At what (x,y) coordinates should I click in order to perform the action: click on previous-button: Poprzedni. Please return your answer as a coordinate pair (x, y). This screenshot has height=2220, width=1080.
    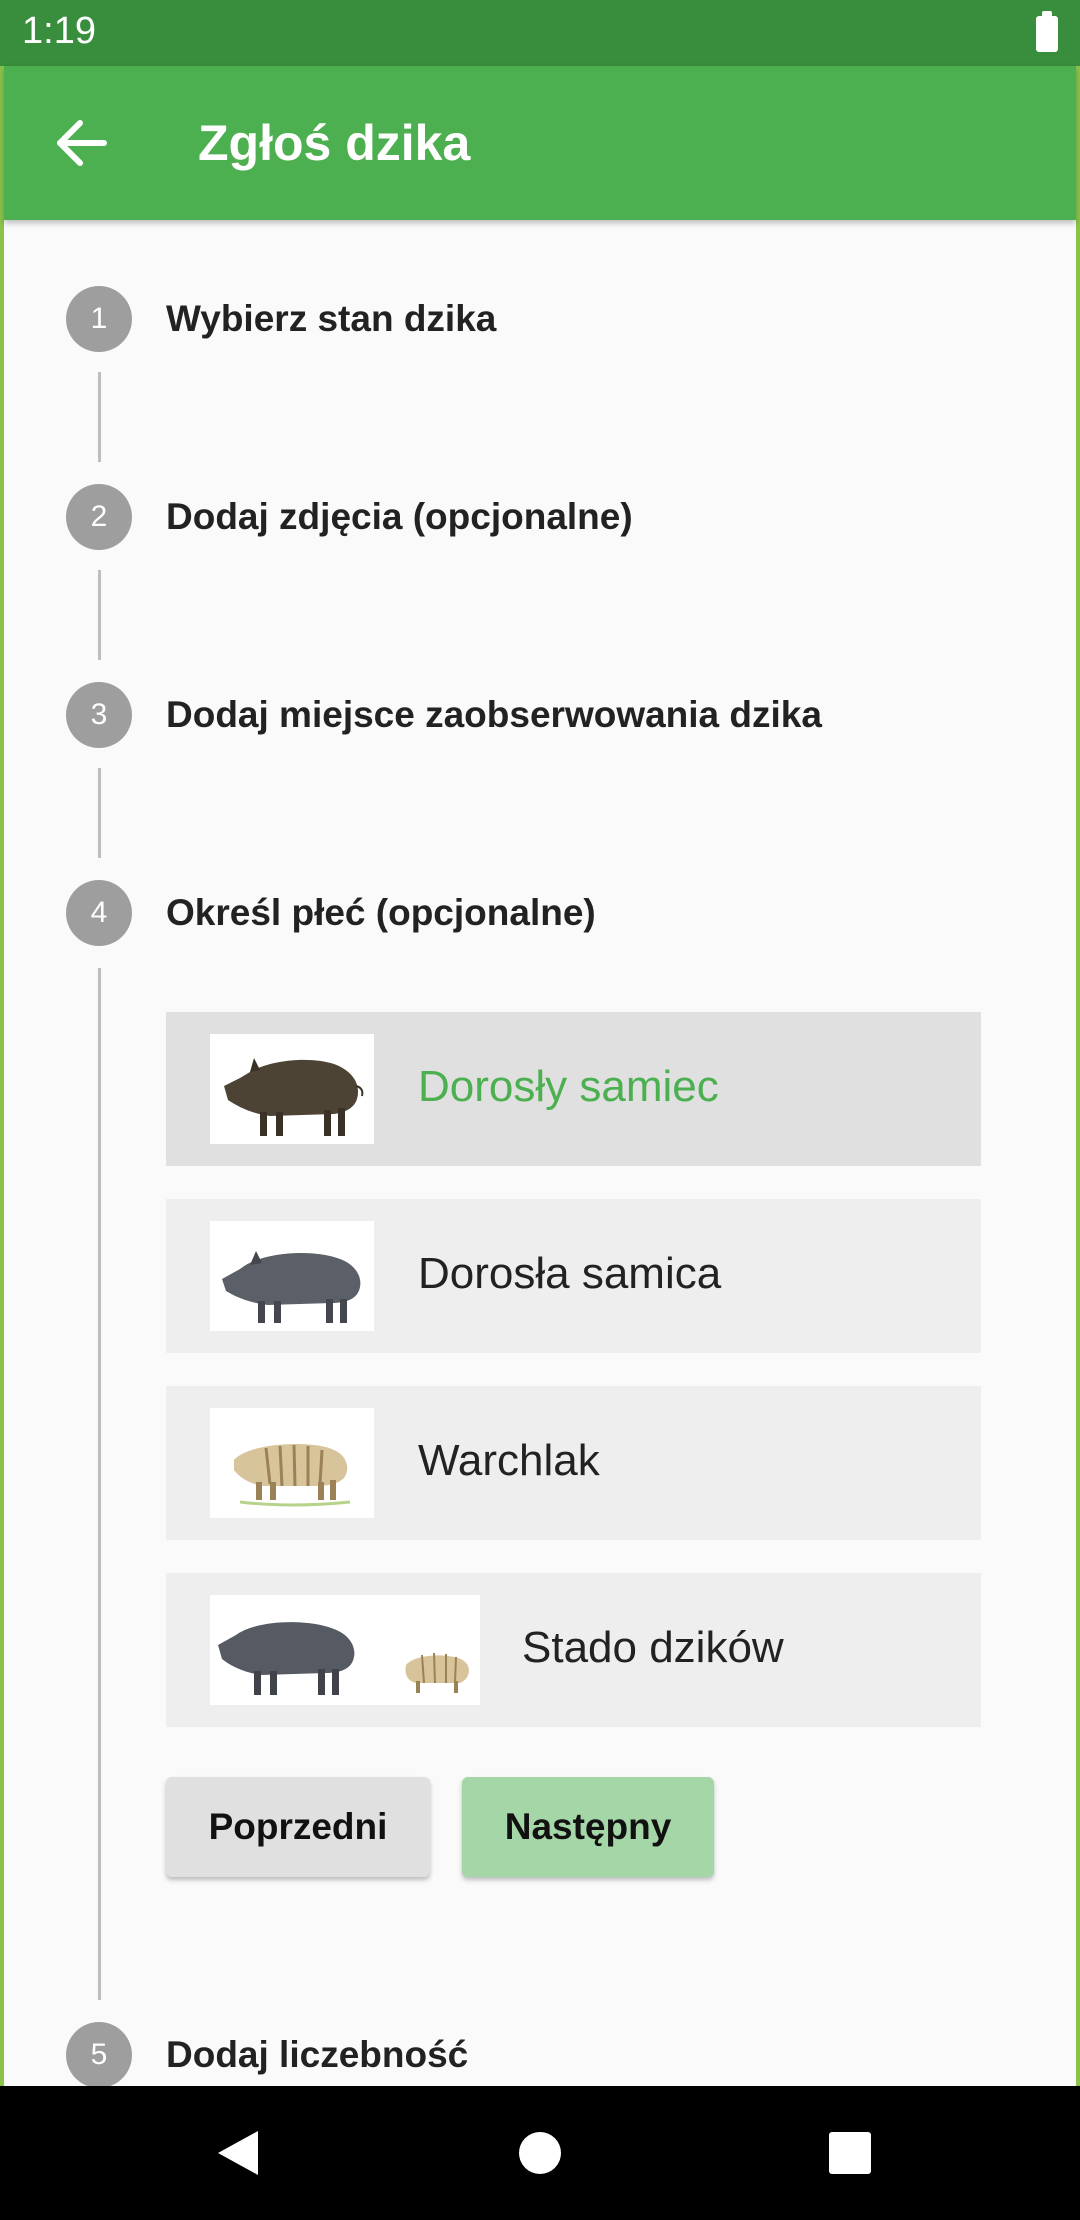
    Looking at the image, I should click on (298, 1827).